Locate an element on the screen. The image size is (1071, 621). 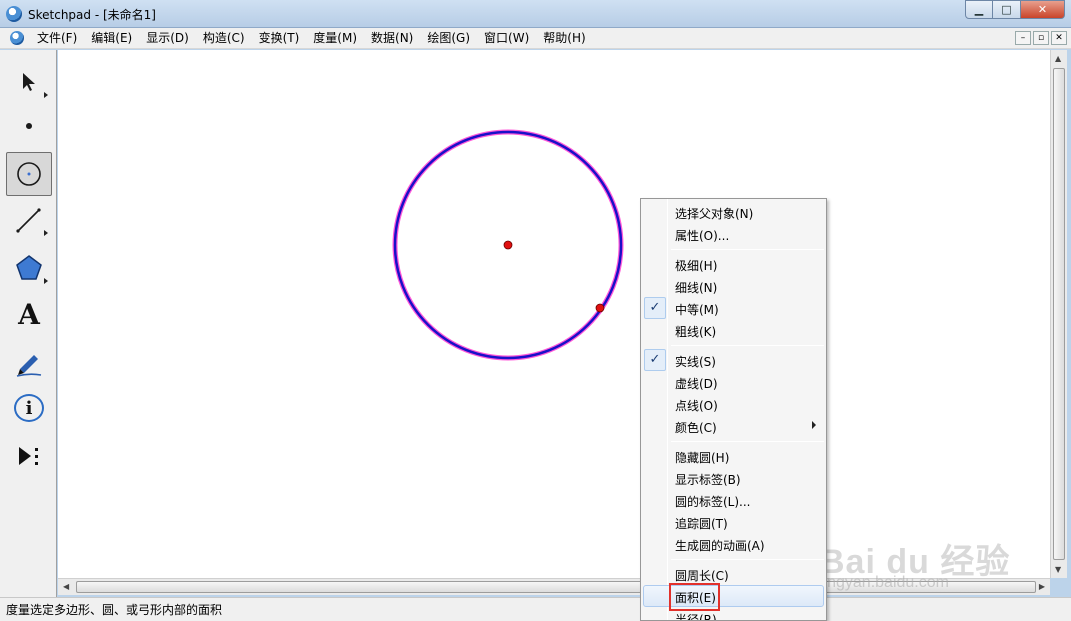
menu-edit: 编辑(E) is located at coordinates (111, 38).